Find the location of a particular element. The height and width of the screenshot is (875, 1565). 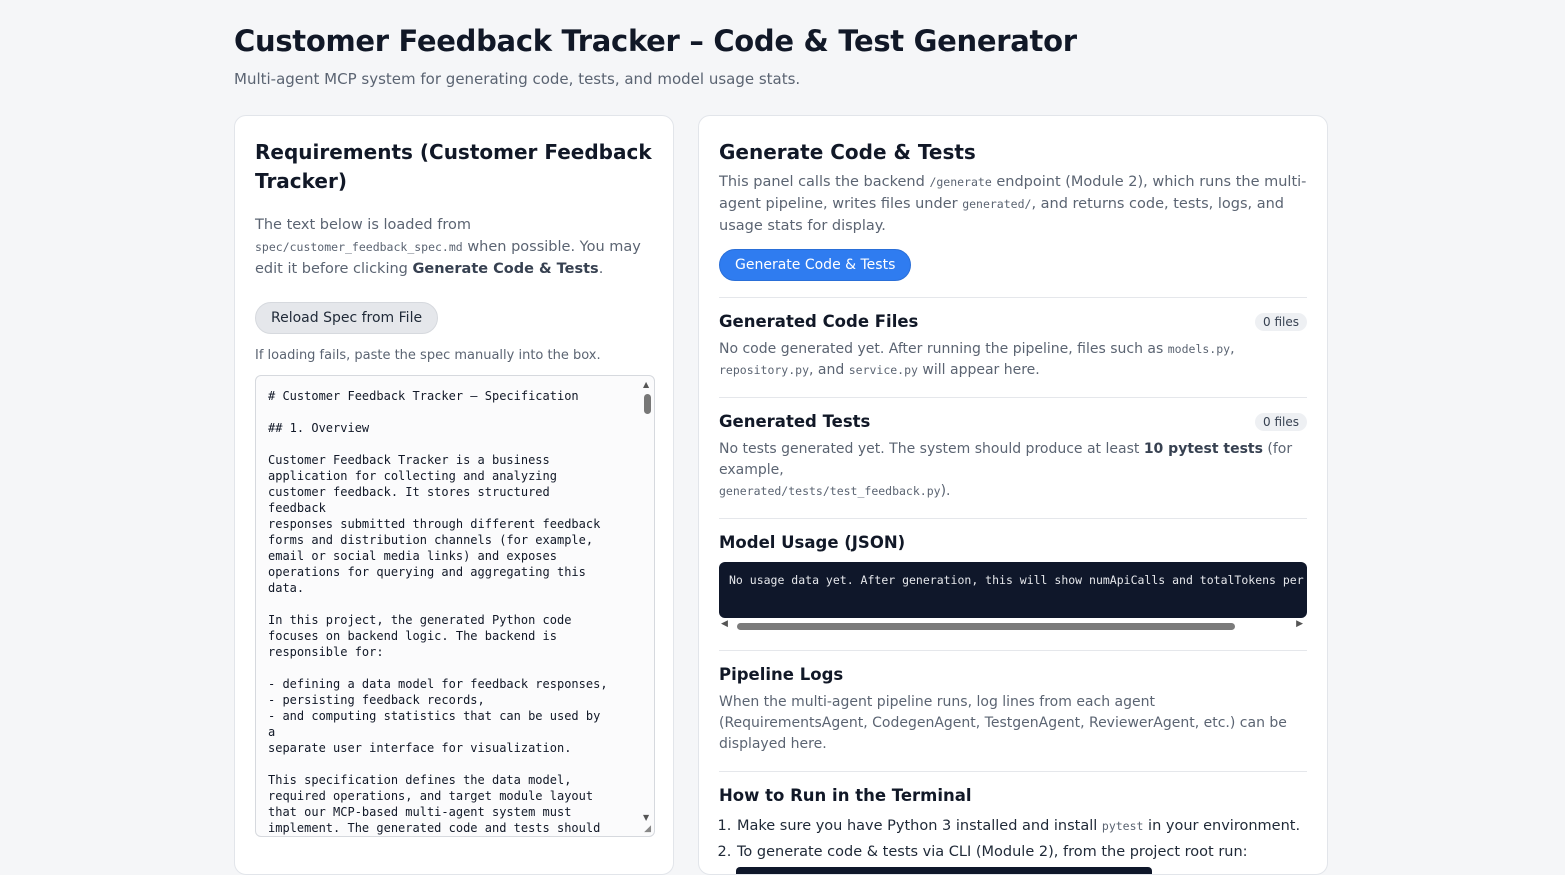

generate-title: Generate Code & Tests is located at coordinates (847, 152).